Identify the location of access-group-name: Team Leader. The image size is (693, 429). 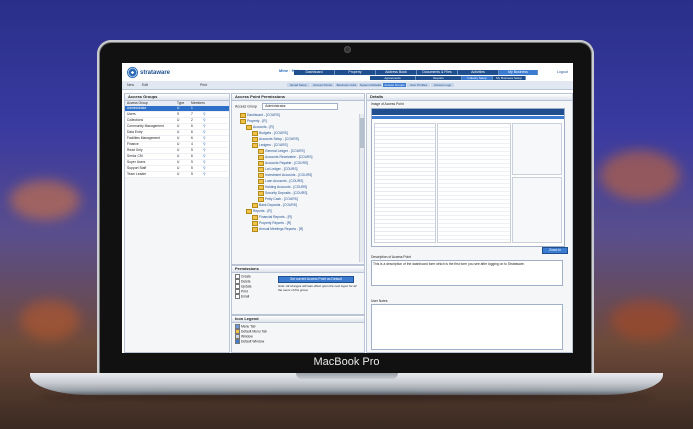
(137, 174).